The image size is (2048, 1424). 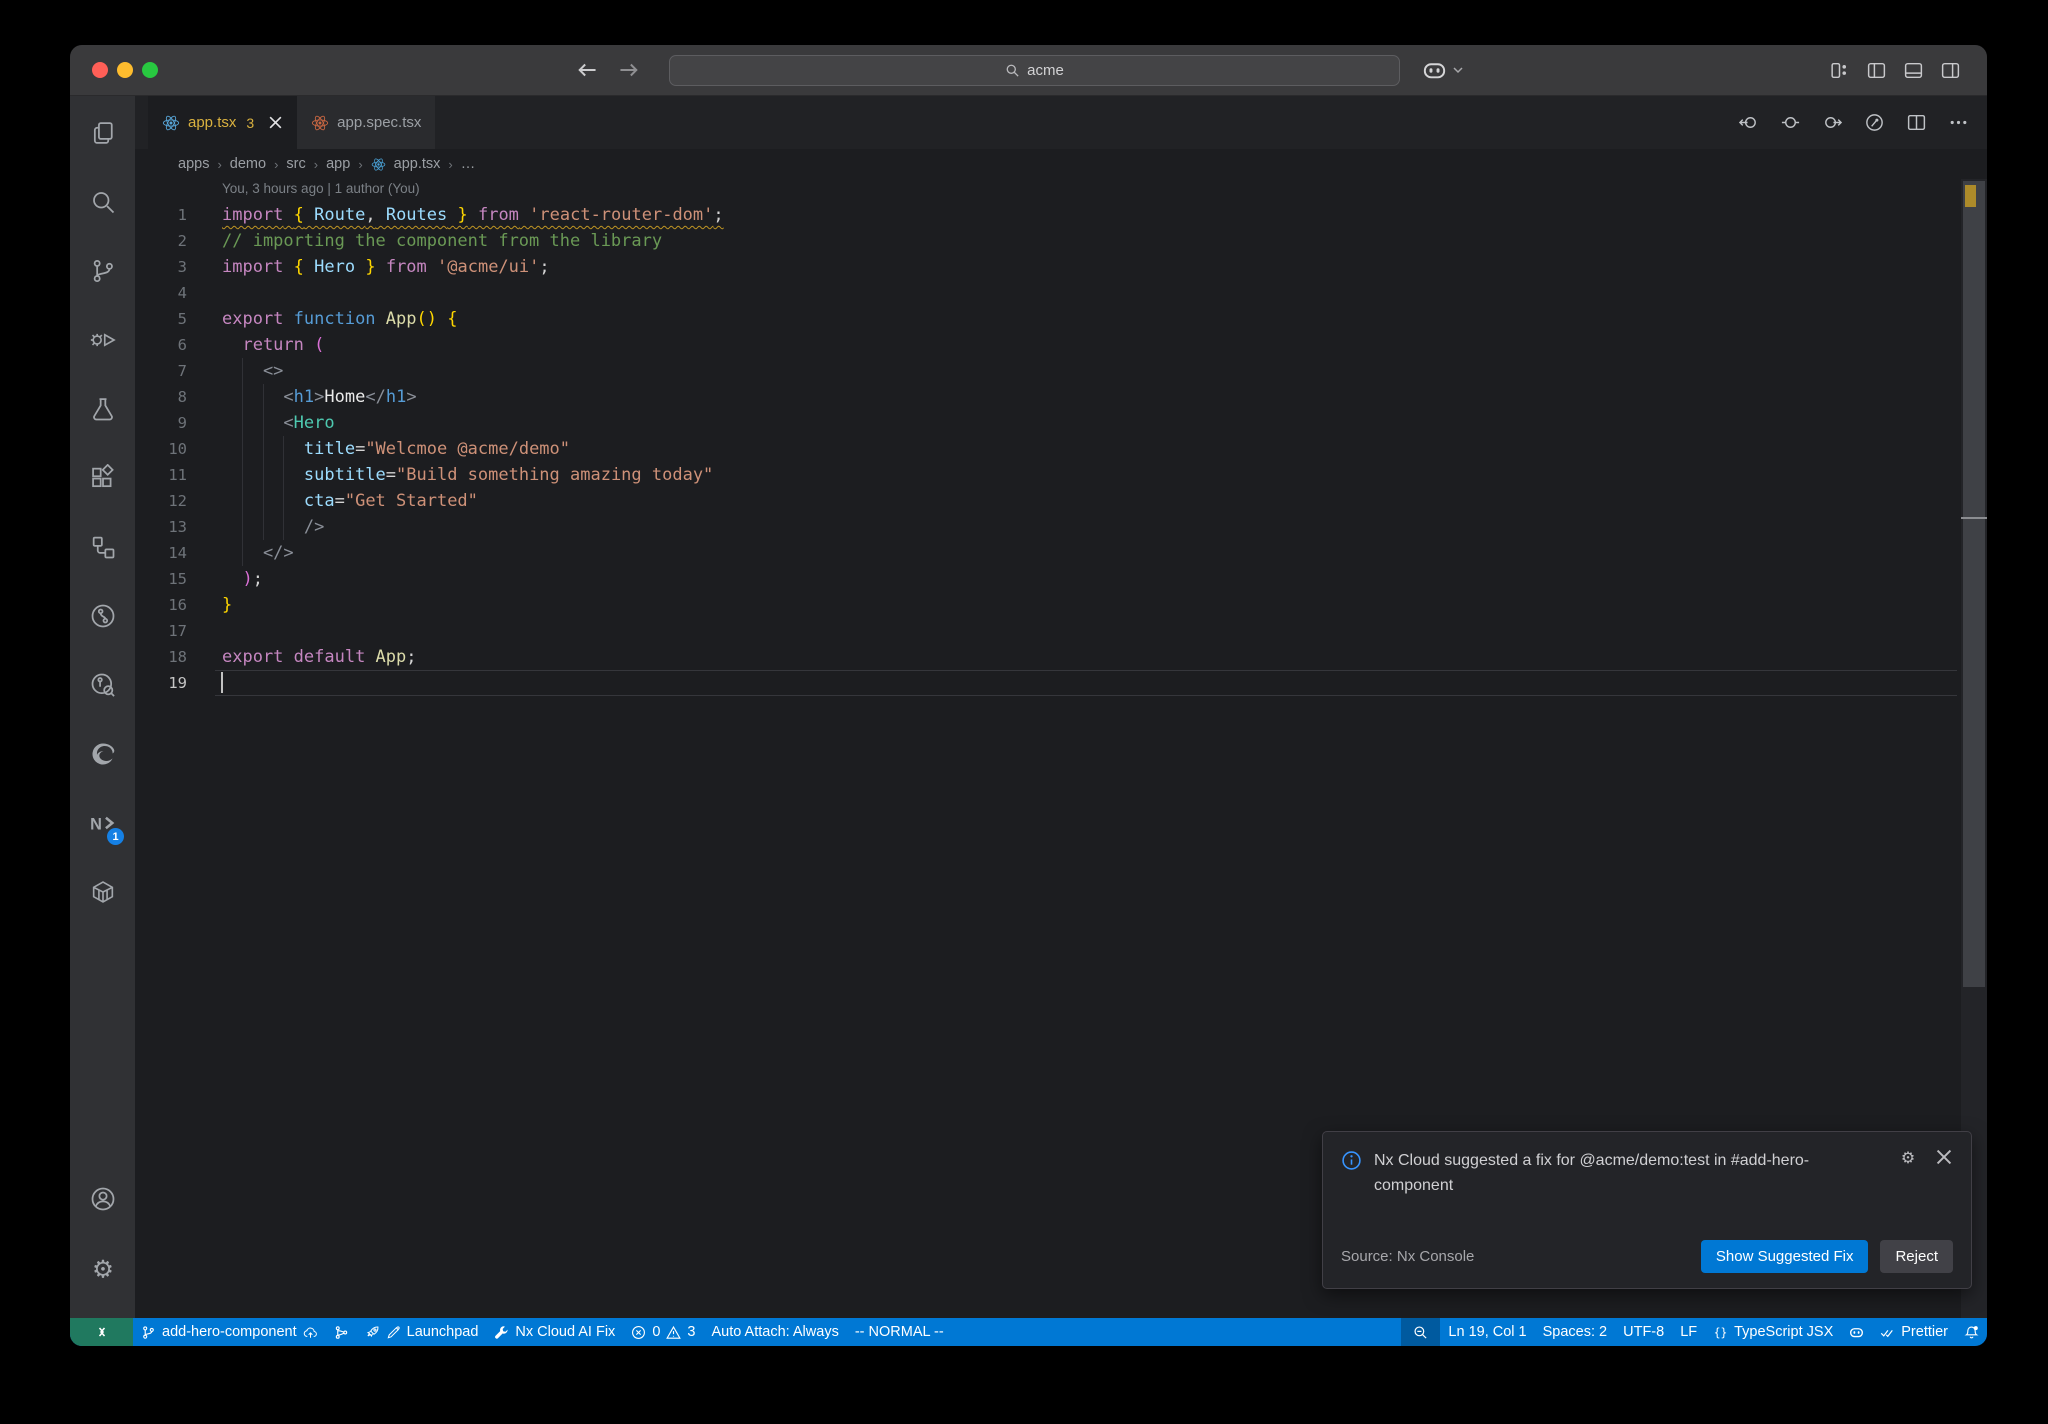 I want to click on code-line-5: 5 export function App() {, so click(x=1048, y=319).